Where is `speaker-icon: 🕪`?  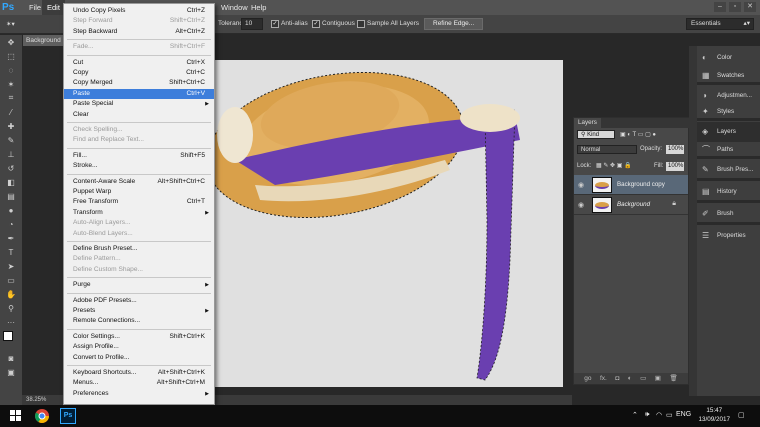
speaker-icon: 🕪 is located at coordinates (647, 415).